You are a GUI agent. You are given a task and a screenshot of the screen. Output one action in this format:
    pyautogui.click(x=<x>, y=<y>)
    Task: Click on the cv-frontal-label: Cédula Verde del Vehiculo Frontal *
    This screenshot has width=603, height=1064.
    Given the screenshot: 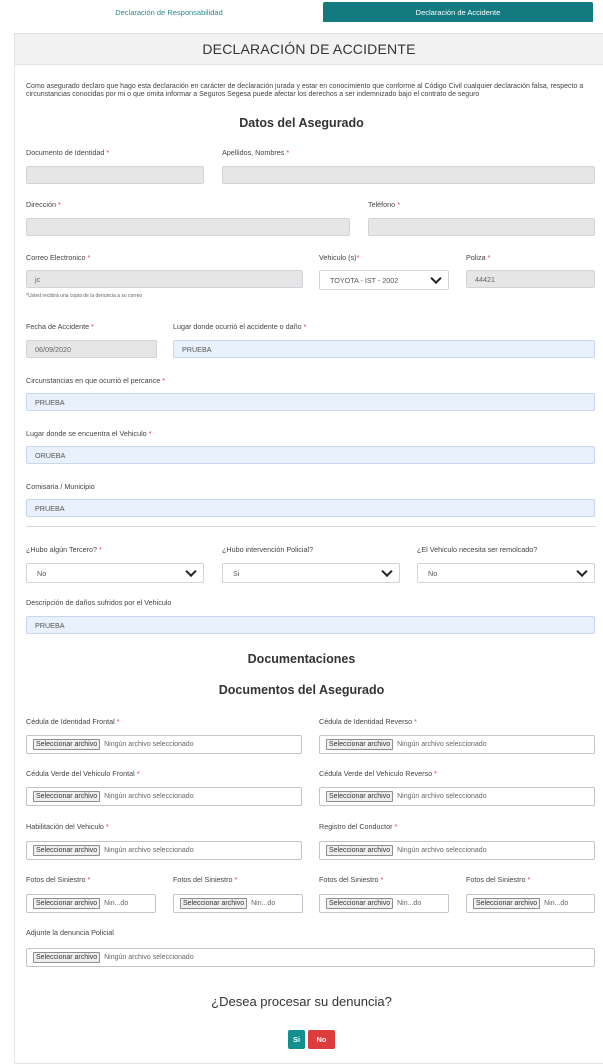 What is the action you would take?
    pyautogui.click(x=83, y=773)
    